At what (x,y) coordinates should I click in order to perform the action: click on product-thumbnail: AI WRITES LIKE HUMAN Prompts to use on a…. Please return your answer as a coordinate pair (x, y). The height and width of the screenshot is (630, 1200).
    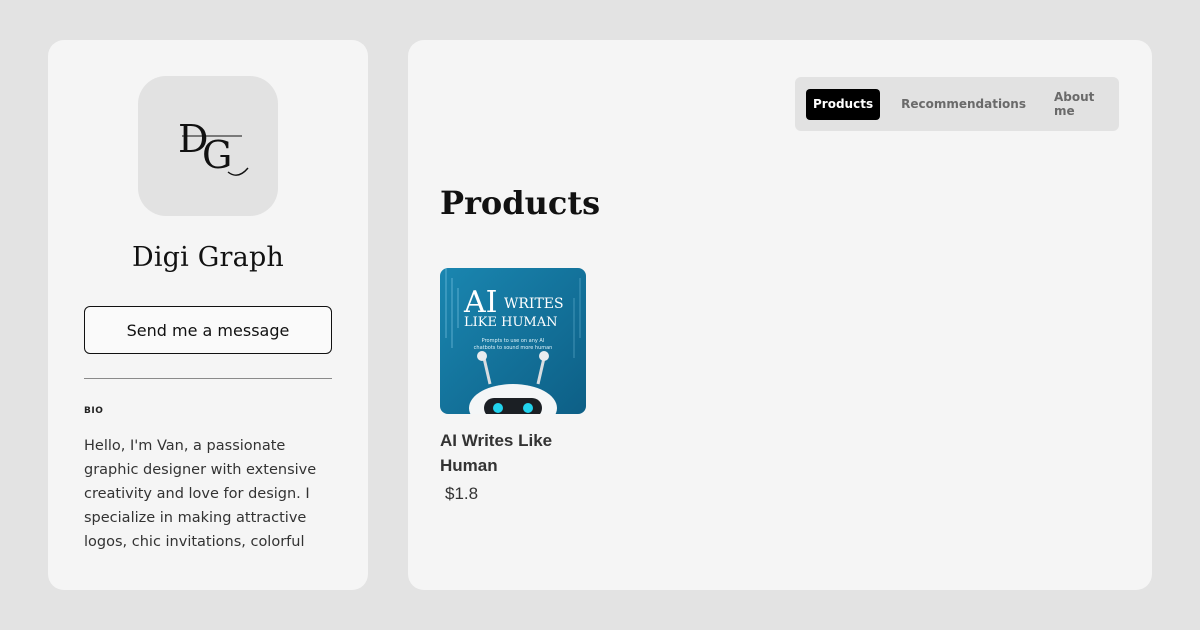
    Looking at the image, I should click on (513, 341).